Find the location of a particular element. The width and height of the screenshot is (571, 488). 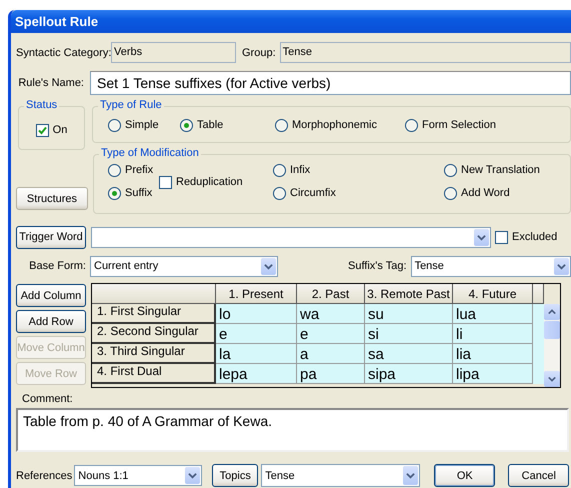

comment-field: Table from p. 40 of A Grammar of Kewa. is located at coordinates (292, 430).